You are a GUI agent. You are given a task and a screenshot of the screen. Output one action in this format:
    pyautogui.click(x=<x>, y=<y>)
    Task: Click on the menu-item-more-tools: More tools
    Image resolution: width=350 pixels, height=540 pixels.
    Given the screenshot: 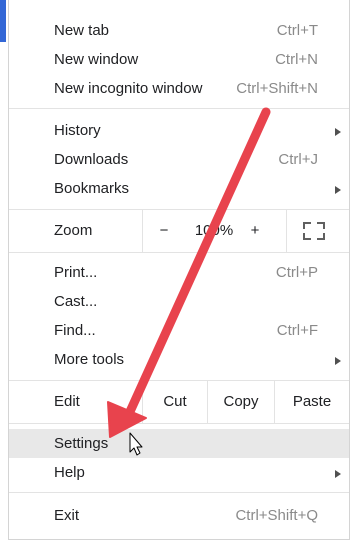 What is the action you would take?
    pyautogui.click(x=179, y=359)
    